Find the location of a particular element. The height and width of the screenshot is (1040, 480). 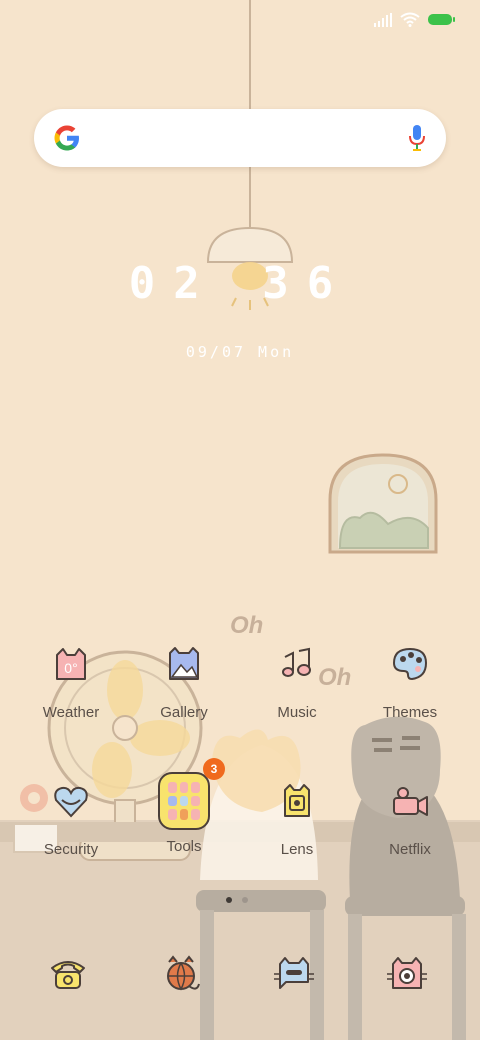

phone-icon is located at coordinates (68, 974).